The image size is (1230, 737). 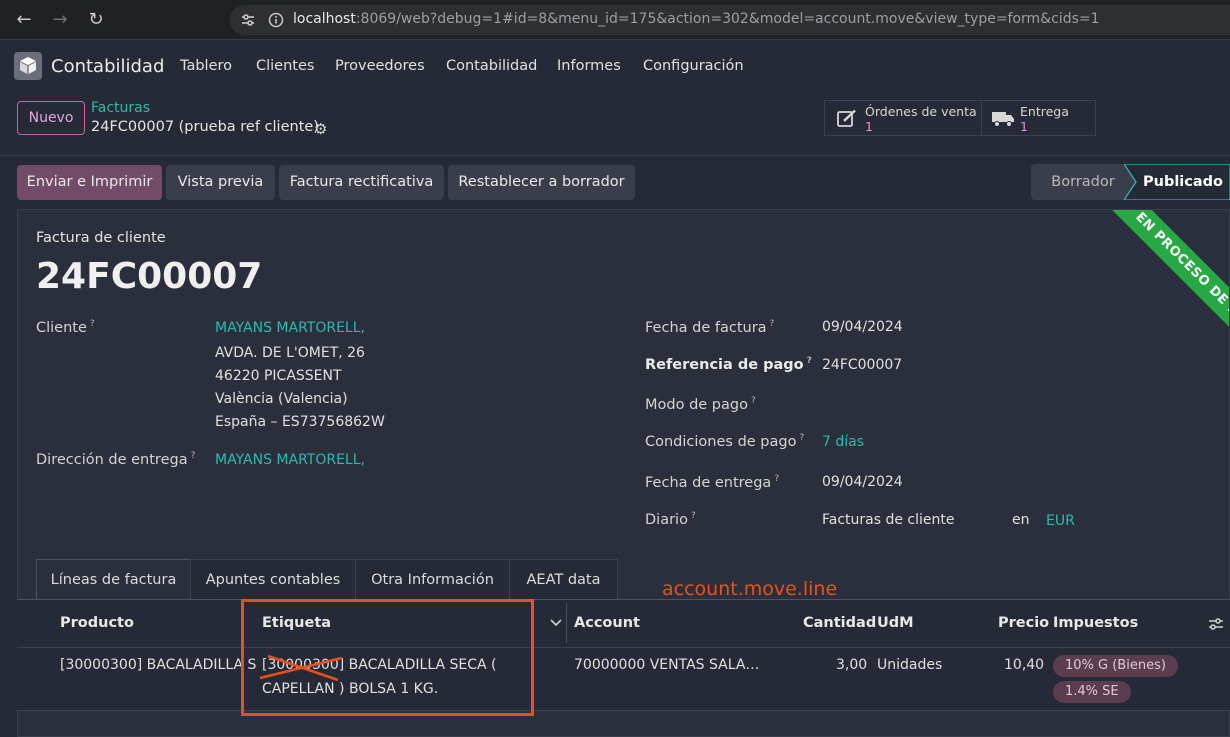 What do you see at coordinates (712, 482) in the screenshot?
I see `delivery-date-label: Fecha de entrega?` at bounding box center [712, 482].